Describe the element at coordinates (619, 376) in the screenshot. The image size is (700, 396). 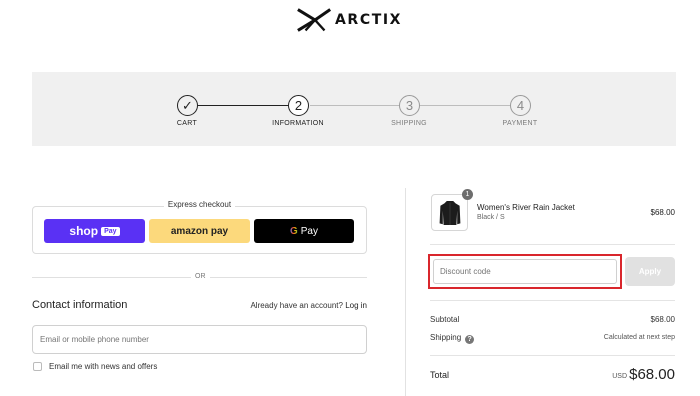
I see `total-currency: USD` at that location.